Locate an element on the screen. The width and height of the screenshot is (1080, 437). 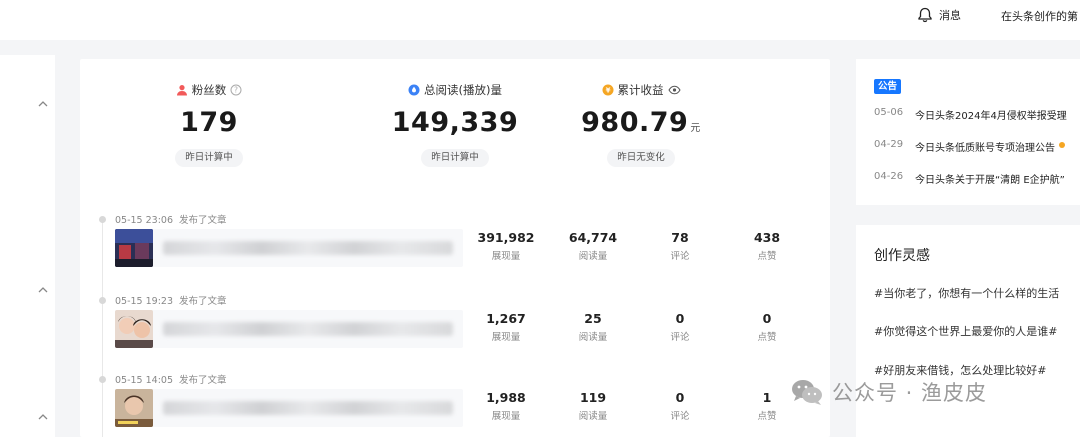
sidebar is located at coordinates (27, 246).